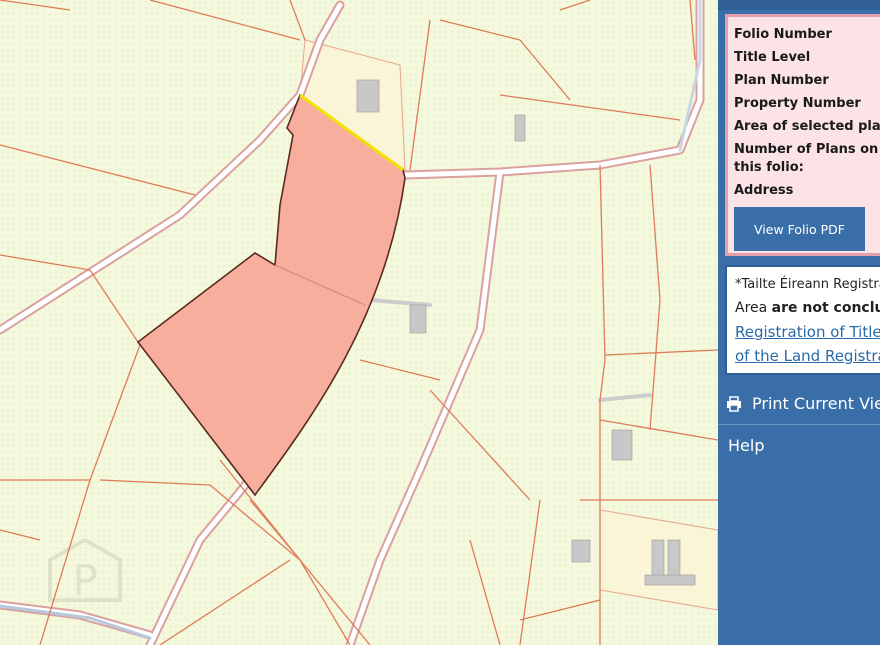 The height and width of the screenshot is (645, 880). I want to click on print-current-view-label: Print Current View, so click(816, 403).